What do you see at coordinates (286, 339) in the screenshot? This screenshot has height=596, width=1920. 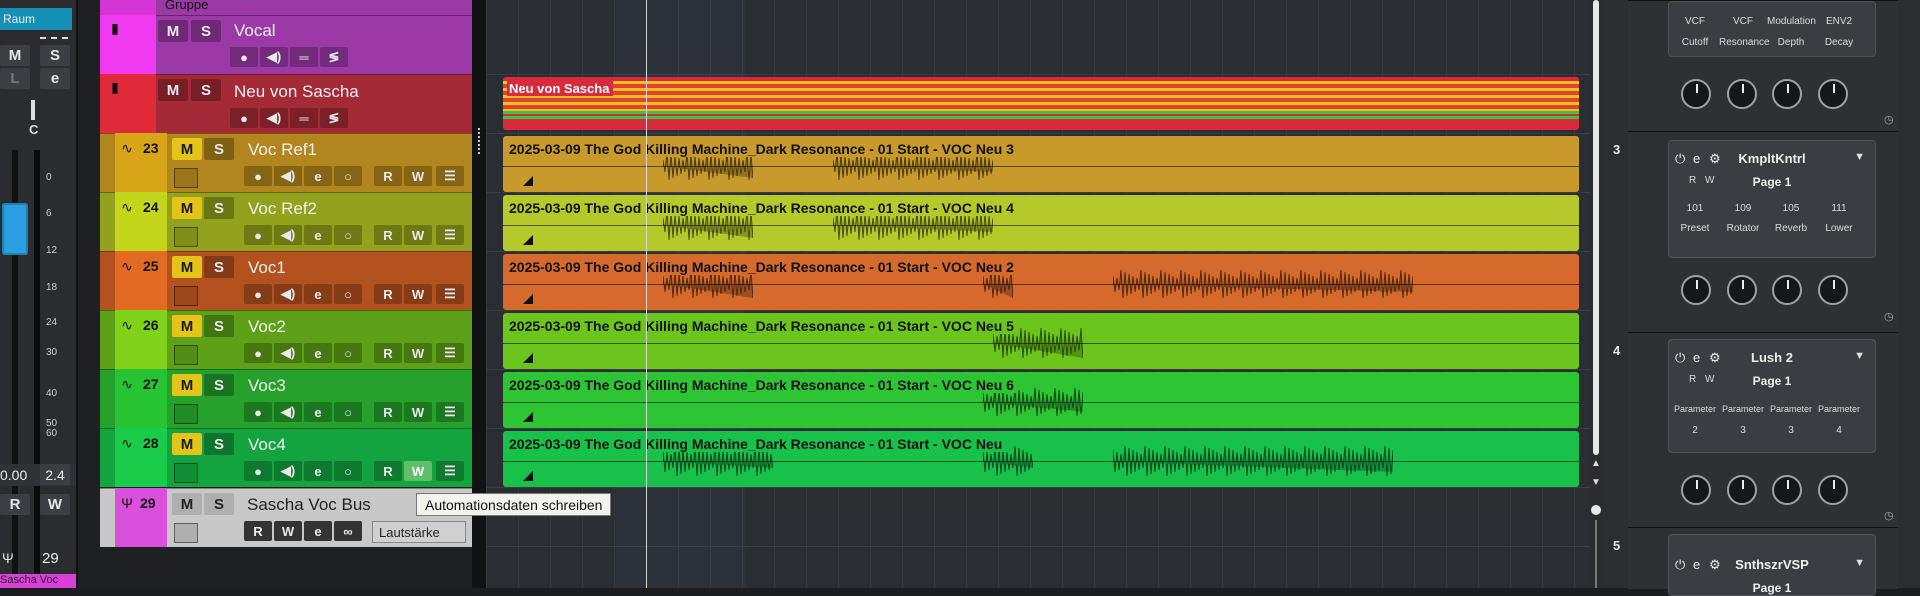 I see `track-voc2: ∿ 26 M S Voc2 ● ◀) e ○ R W ☰` at bounding box center [286, 339].